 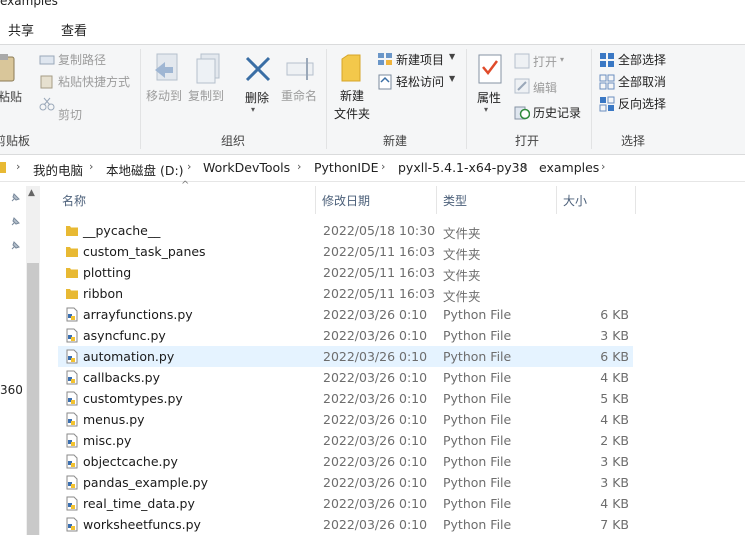 What do you see at coordinates (352, 95) in the screenshot?
I see `new-folder-button-line1: 新建` at bounding box center [352, 95].